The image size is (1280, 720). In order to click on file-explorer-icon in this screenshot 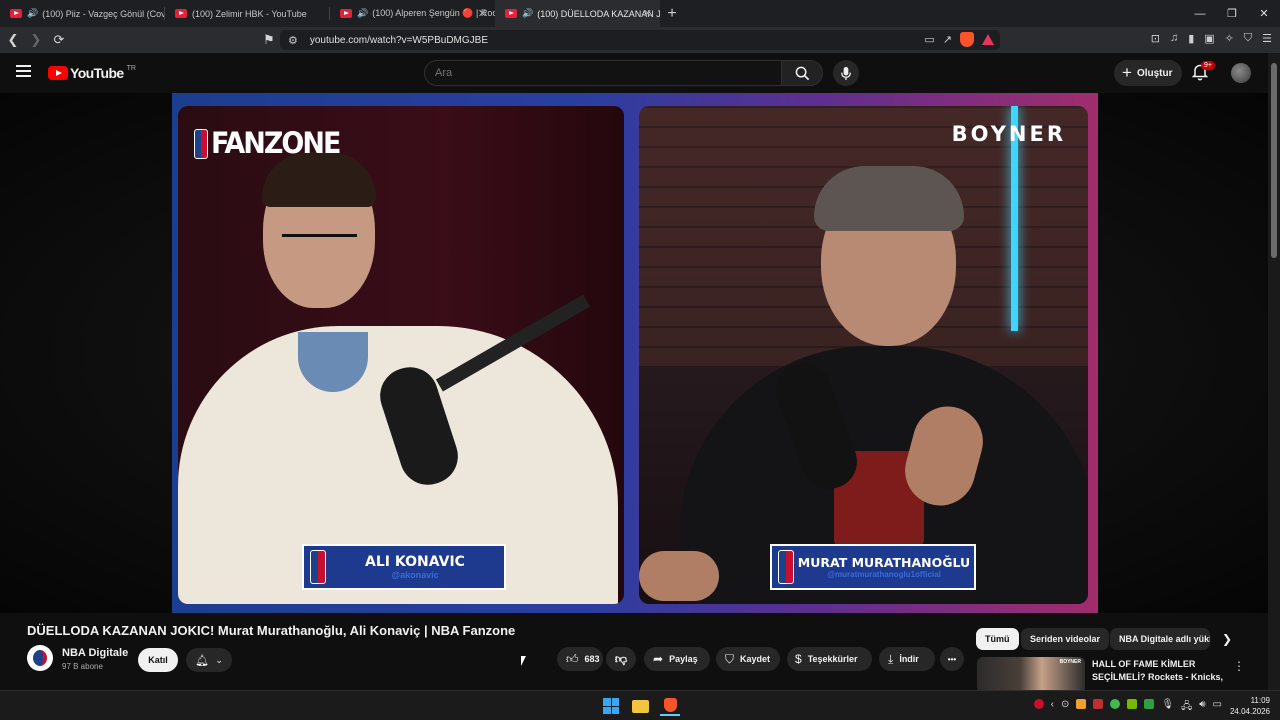, I will do `click(640, 706)`.